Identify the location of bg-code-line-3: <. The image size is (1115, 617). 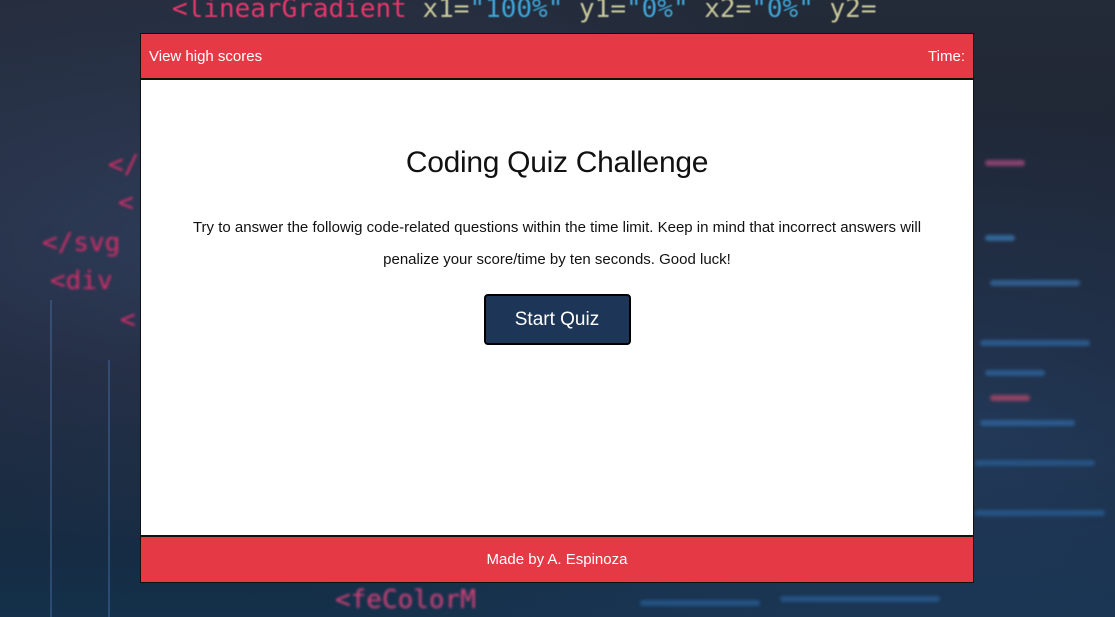
(126, 203).